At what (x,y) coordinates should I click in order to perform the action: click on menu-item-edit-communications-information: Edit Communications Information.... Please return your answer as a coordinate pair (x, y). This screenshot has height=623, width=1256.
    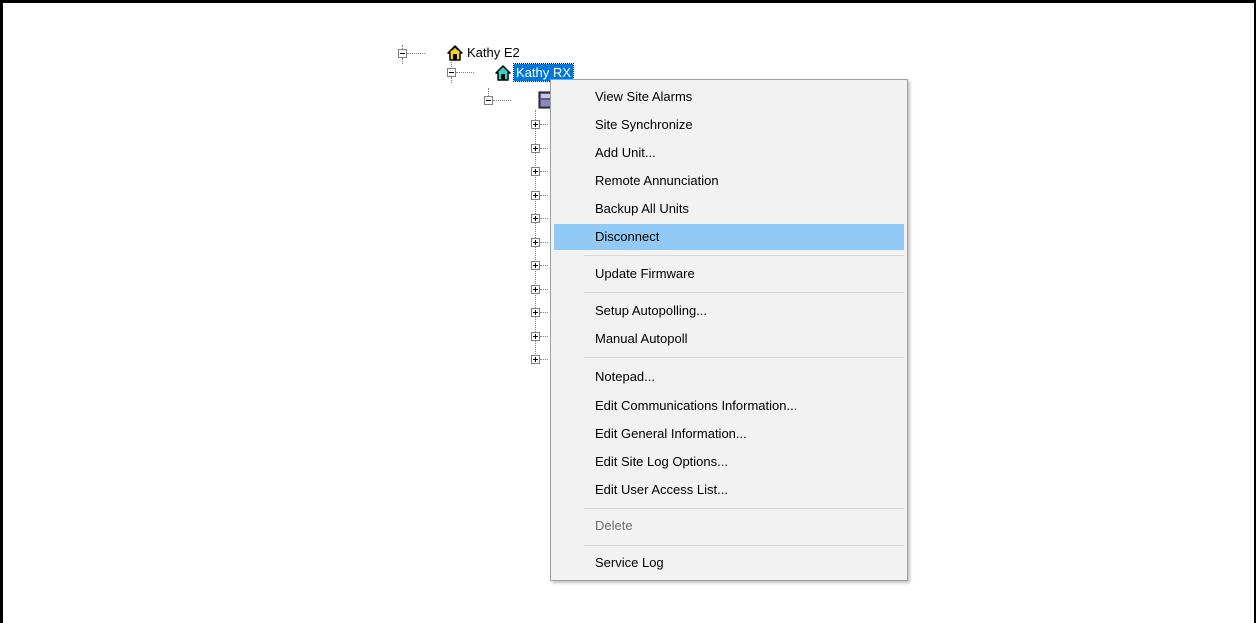
    Looking at the image, I should click on (729, 406).